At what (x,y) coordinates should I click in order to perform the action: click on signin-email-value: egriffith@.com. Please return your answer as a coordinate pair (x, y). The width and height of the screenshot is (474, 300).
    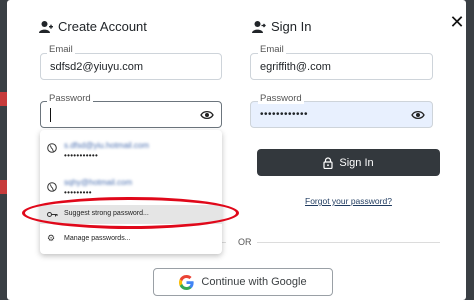
    Looking at the image, I should click on (295, 66).